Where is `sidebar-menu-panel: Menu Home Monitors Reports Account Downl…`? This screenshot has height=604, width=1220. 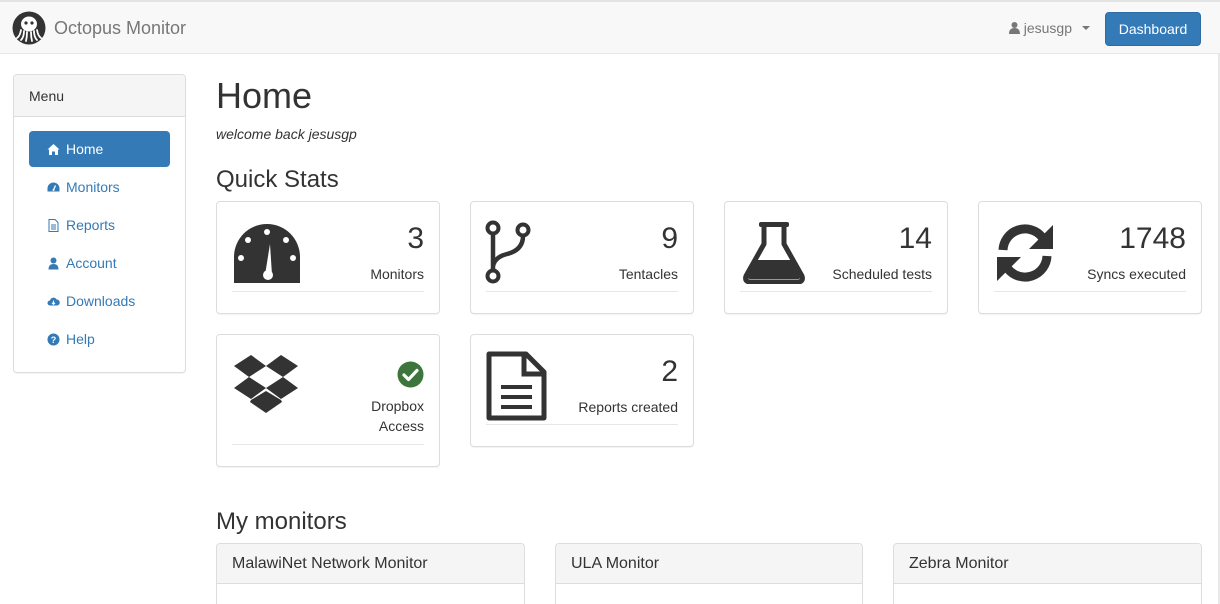 sidebar-menu-panel: Menu Home Monitors Reports Account Downl… is located at coordinates (99, 223).